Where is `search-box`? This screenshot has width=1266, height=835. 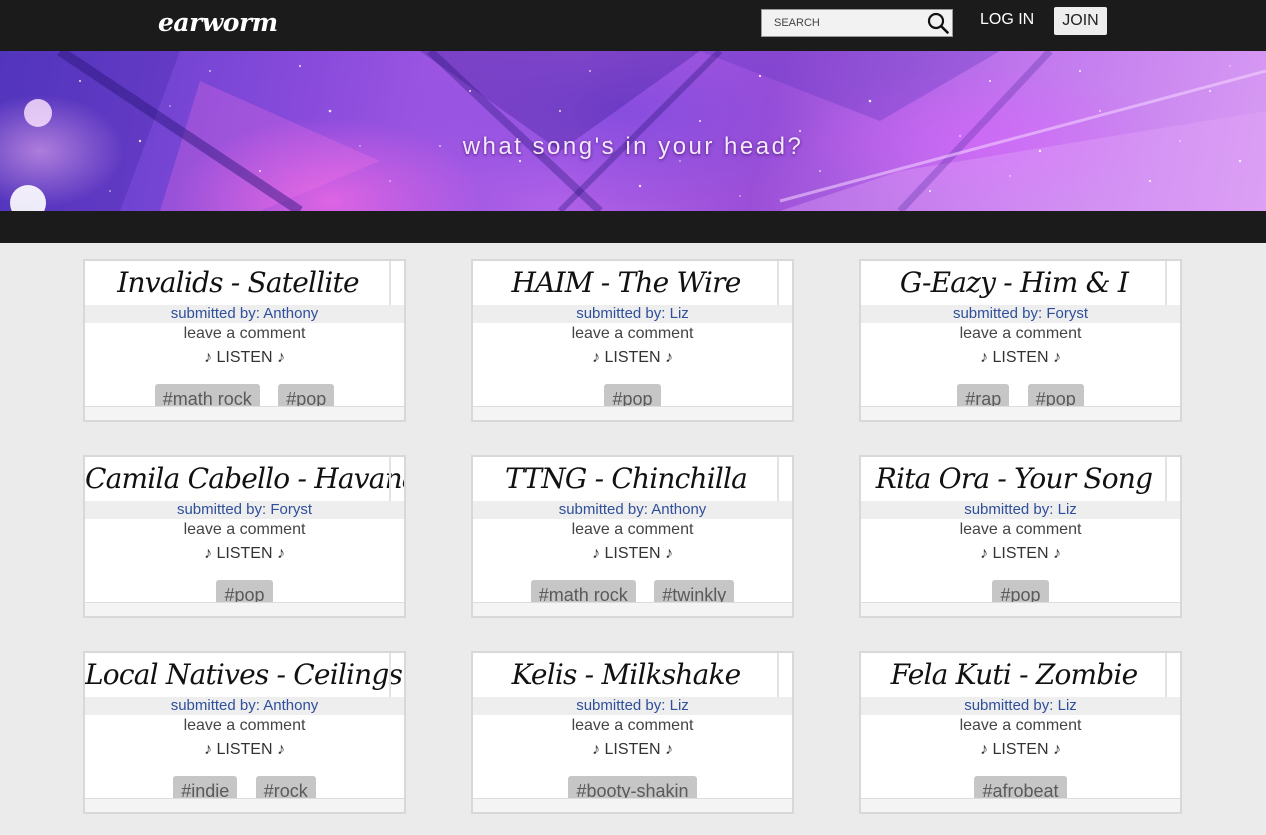
search-box is located at coordinates (857, 23).